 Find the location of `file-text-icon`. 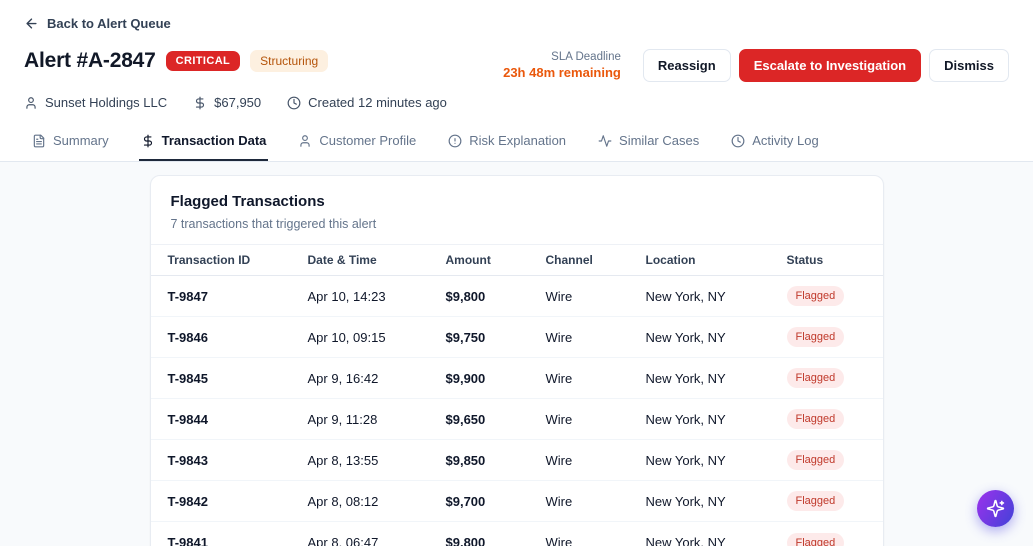

file-text-icon is located at coordinates (39, 141).